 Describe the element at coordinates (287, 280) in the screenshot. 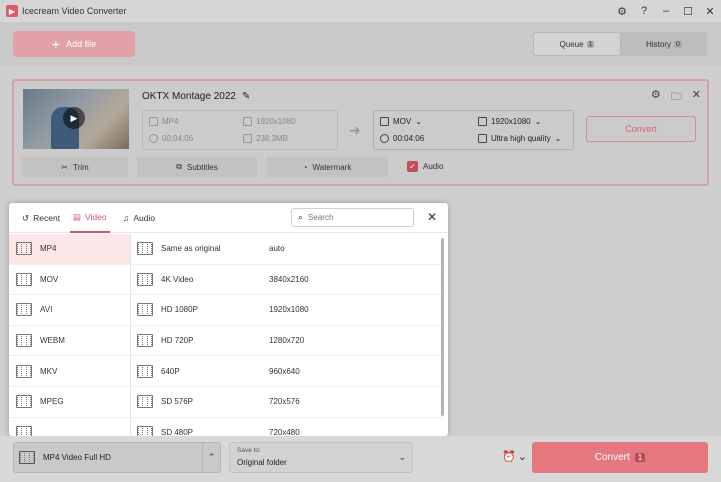

I see `resolution-item: 4K Video 3840x2160` at that location.